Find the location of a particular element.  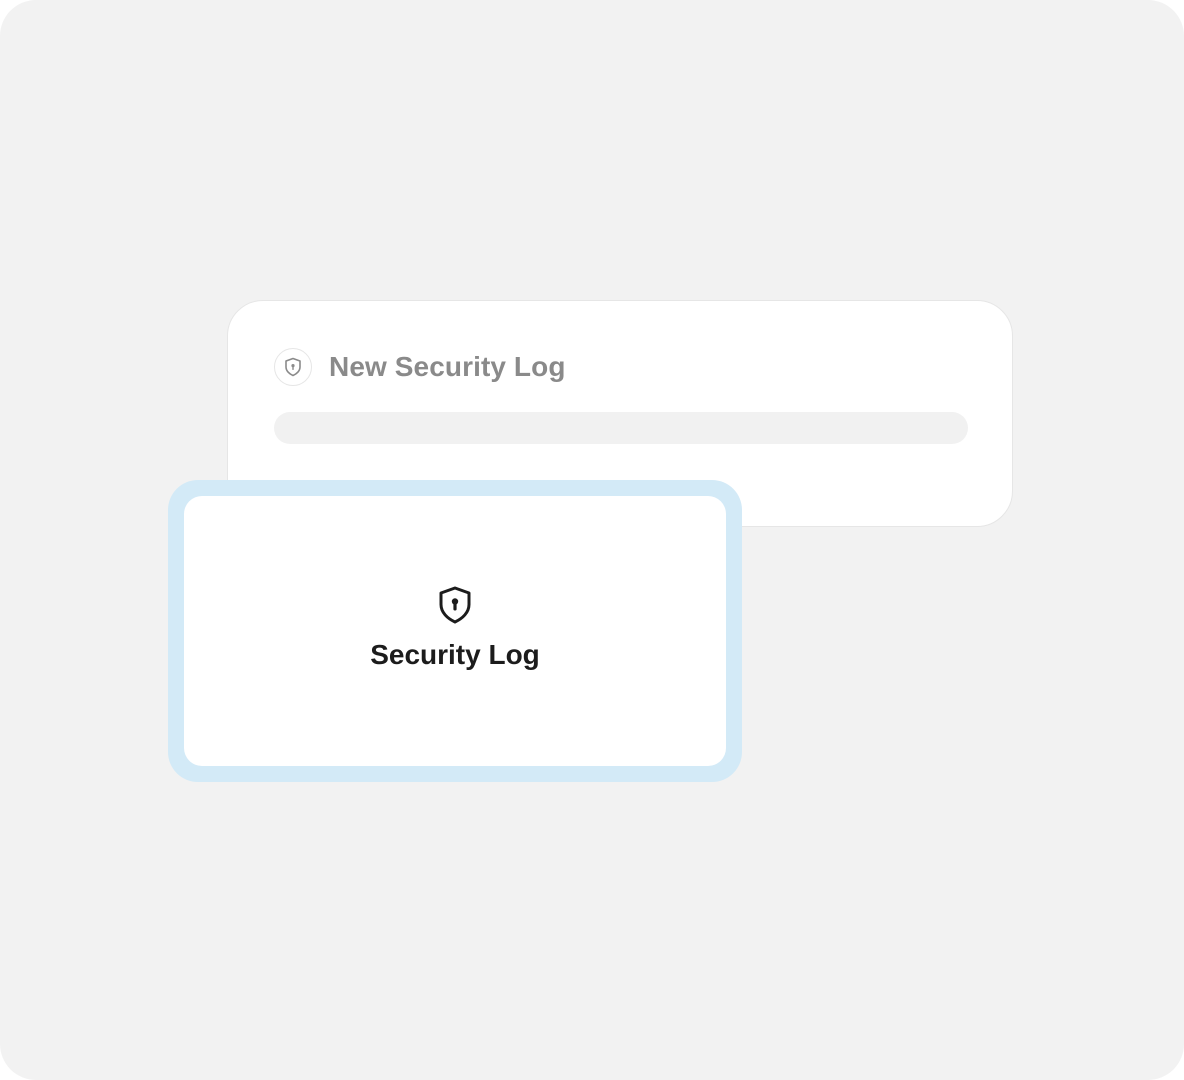

card-header: New Security Log is located at coordinates (420, 367).